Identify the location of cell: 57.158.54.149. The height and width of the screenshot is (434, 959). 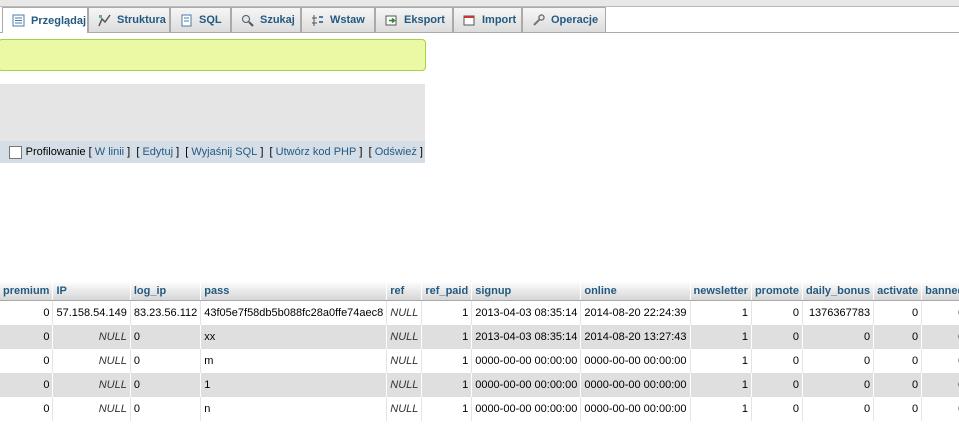
(91, 312).